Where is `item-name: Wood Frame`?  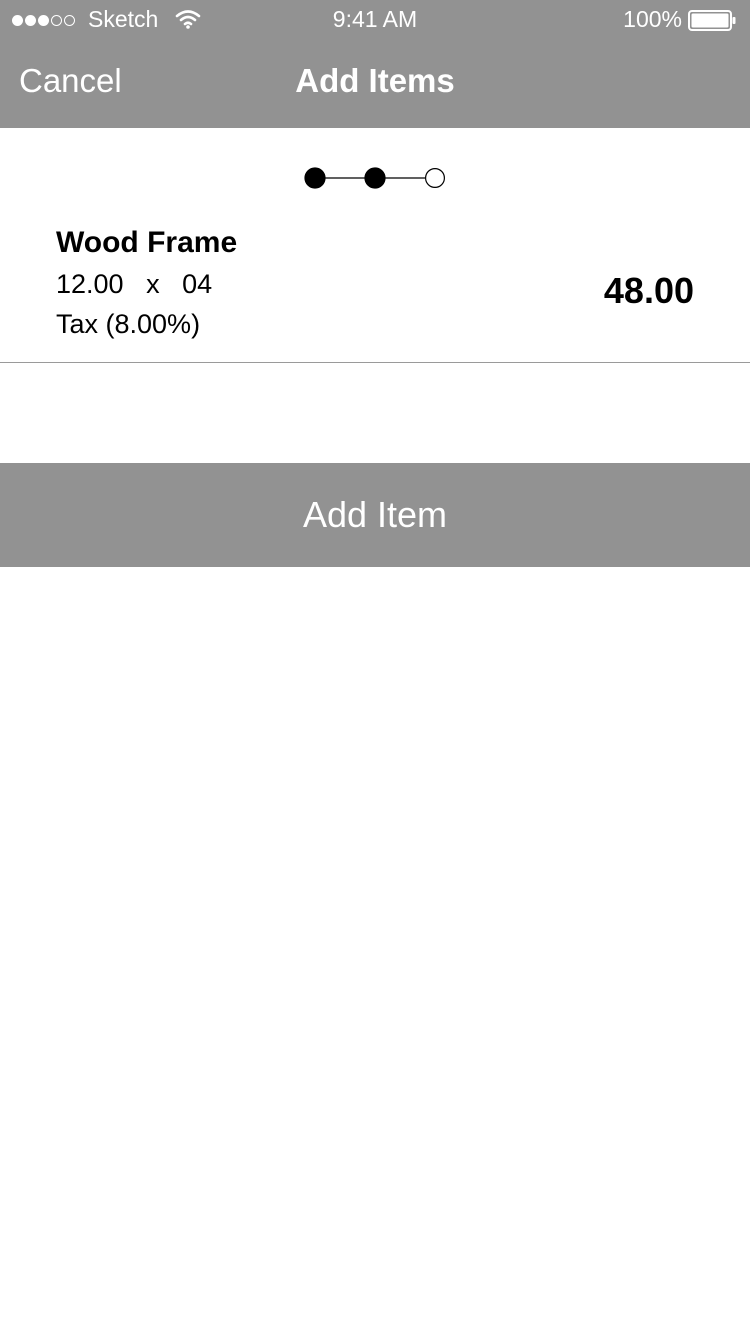
item-name: Wood Frame is located at coordinates (147, 242).